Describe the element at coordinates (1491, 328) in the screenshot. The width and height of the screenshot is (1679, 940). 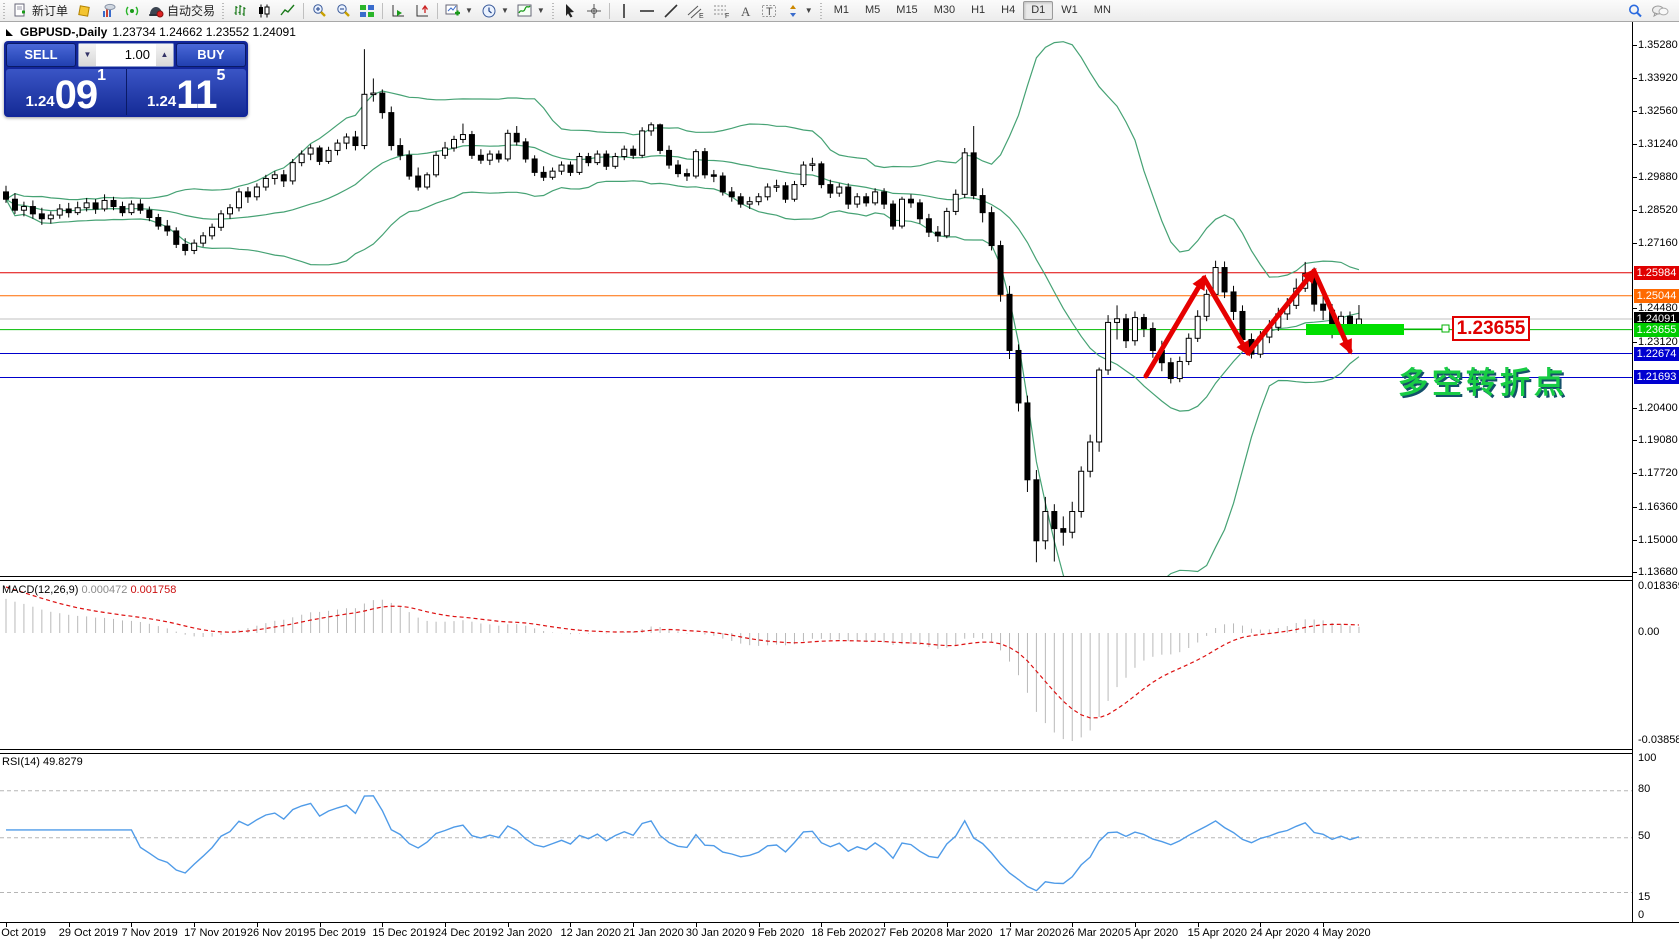
I see `price-tag-annotation: 1.23655` at that location.